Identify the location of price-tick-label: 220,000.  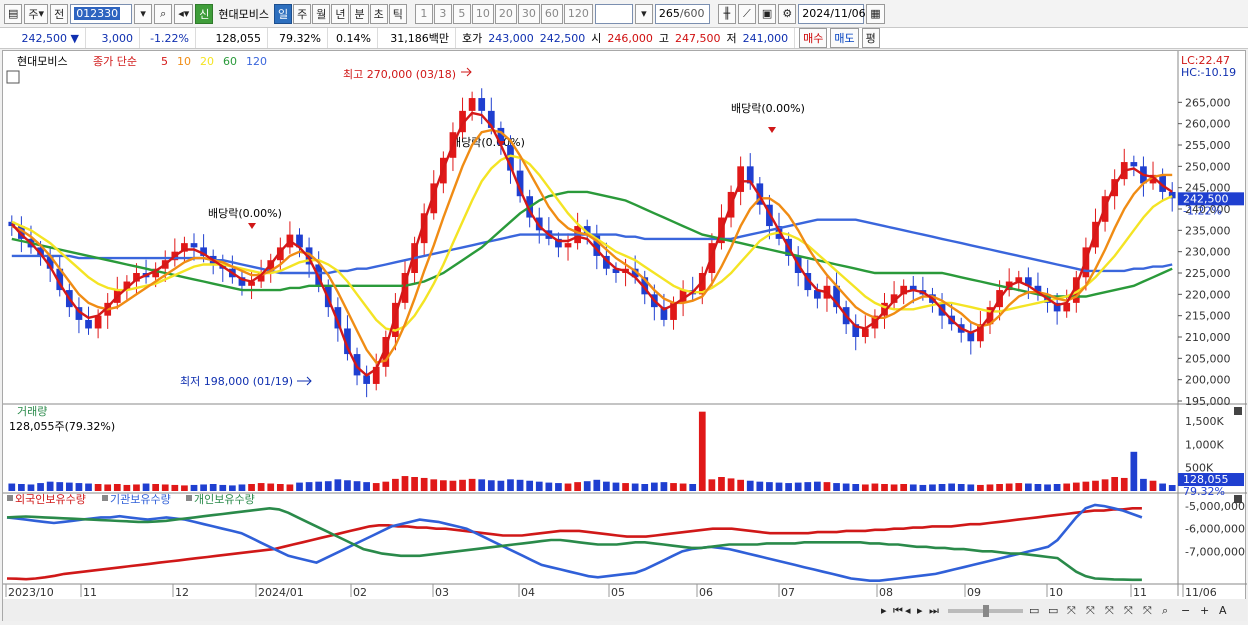
(1208, 294).